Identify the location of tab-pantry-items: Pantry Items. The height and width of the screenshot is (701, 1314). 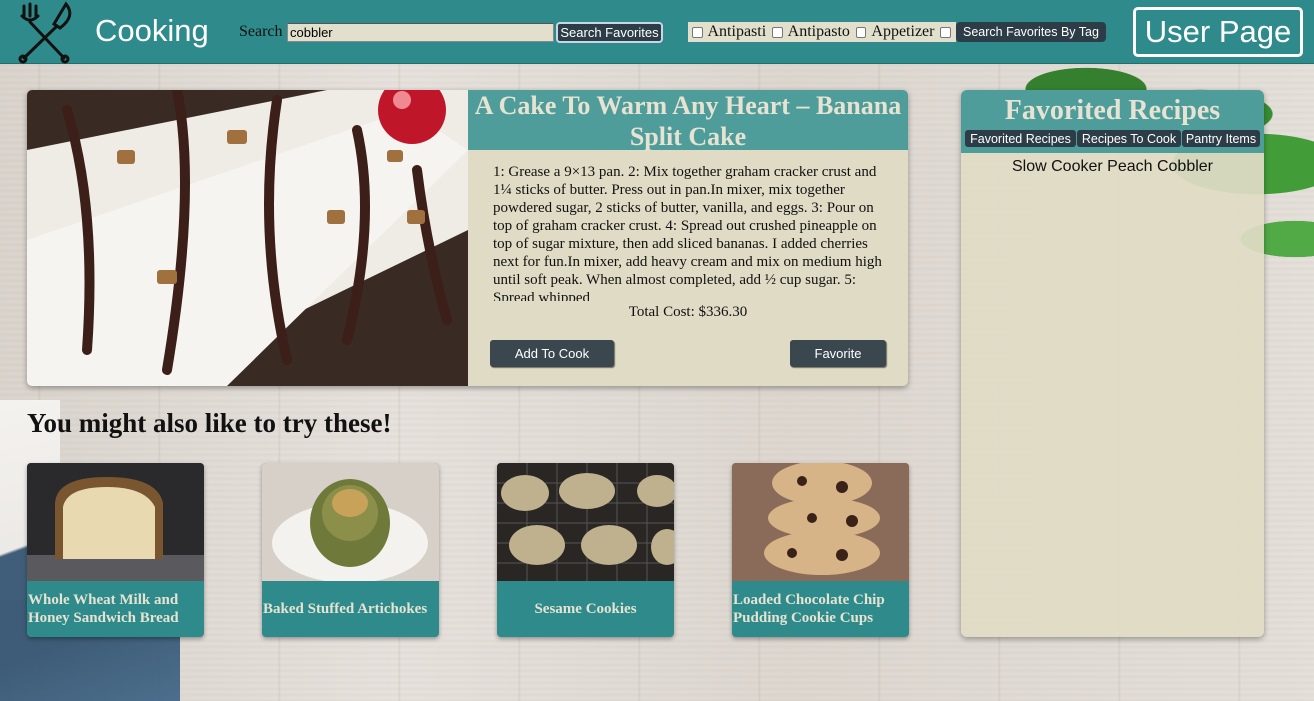
(1221, 138).